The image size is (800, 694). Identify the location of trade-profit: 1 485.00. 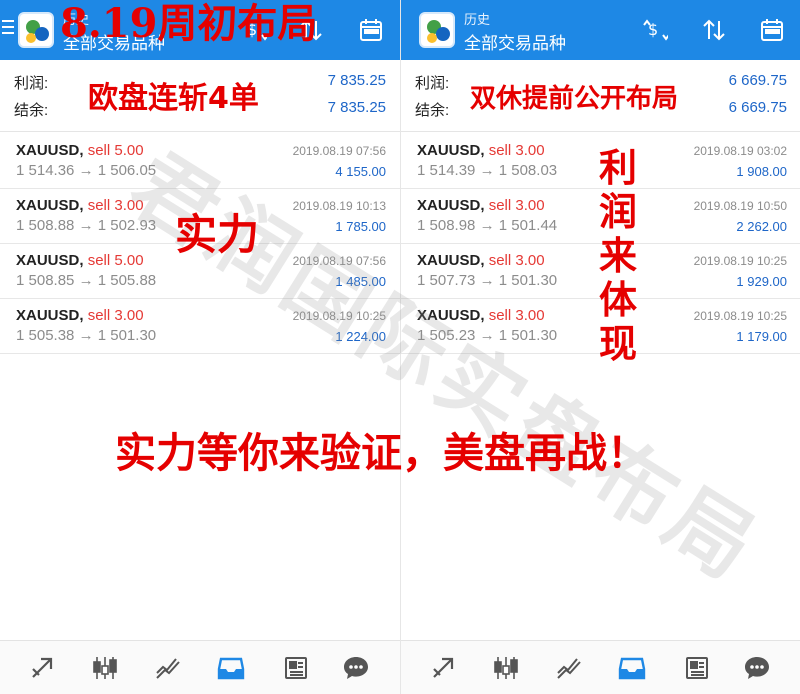
(360, 281).